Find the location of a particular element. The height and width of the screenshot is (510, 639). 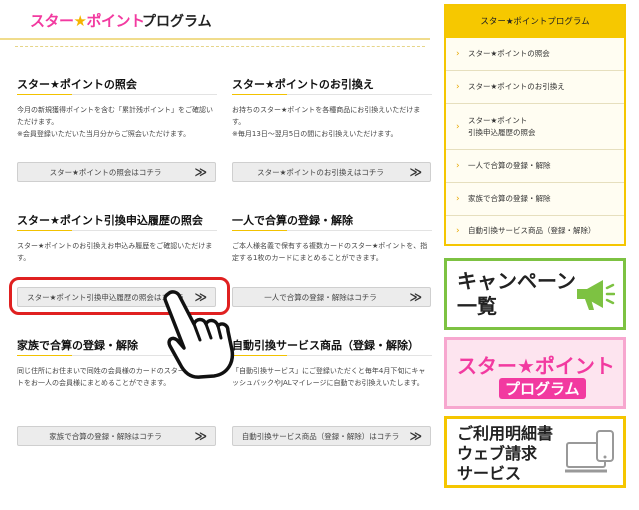

button-label: 家族で合算の登録・解除はコチラ is located at coordinates (105, 436).